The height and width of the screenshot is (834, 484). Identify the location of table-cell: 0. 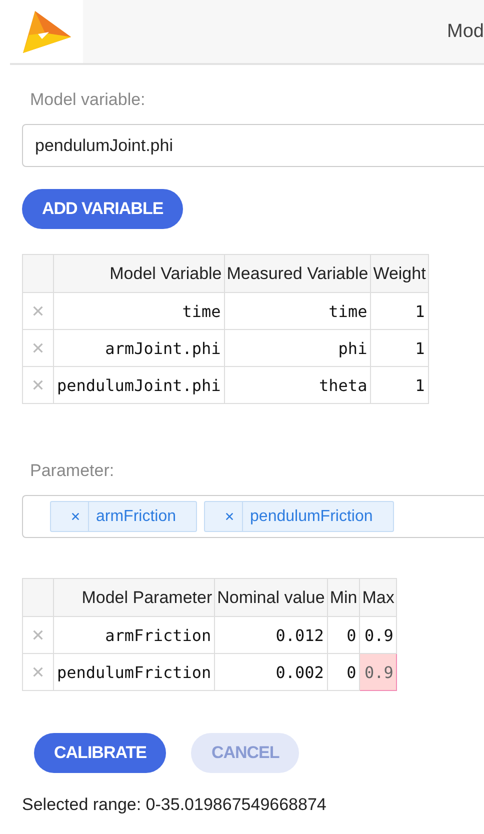
(343, 635).